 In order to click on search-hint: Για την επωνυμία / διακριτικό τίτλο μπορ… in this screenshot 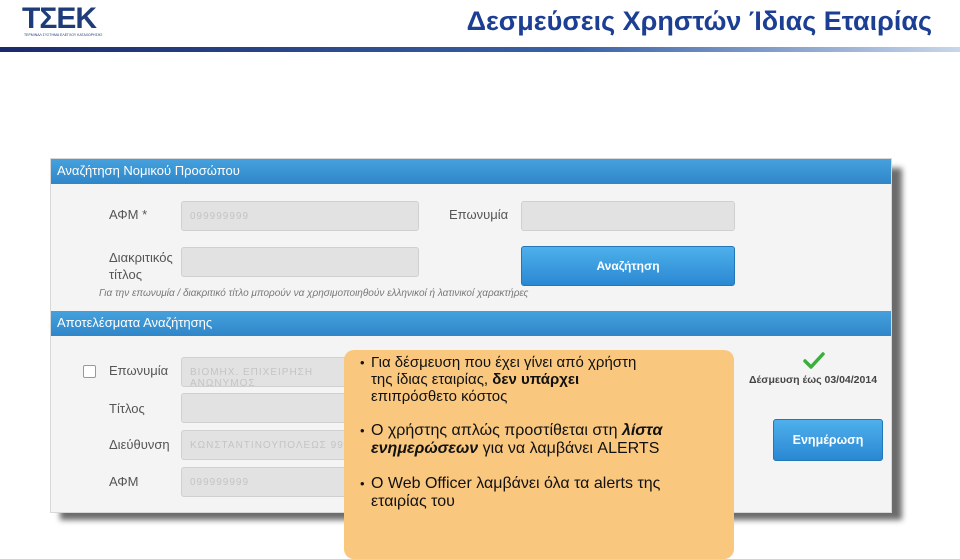, I will do `click(314, 293)`.